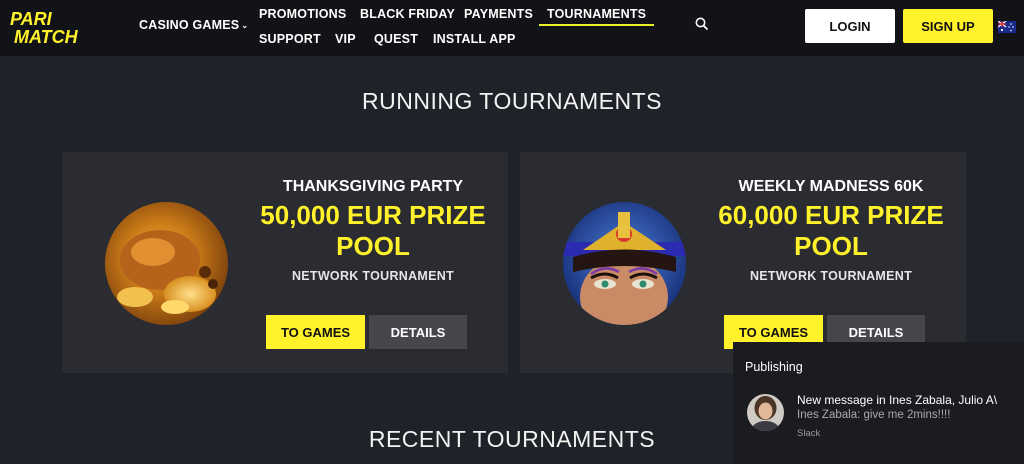 The height and width of the screenshot is (464, 1024). Describe the element at coordinates (474, 39) in the screenshot. I see `nav-install-app: INSTALL APP` at that location.